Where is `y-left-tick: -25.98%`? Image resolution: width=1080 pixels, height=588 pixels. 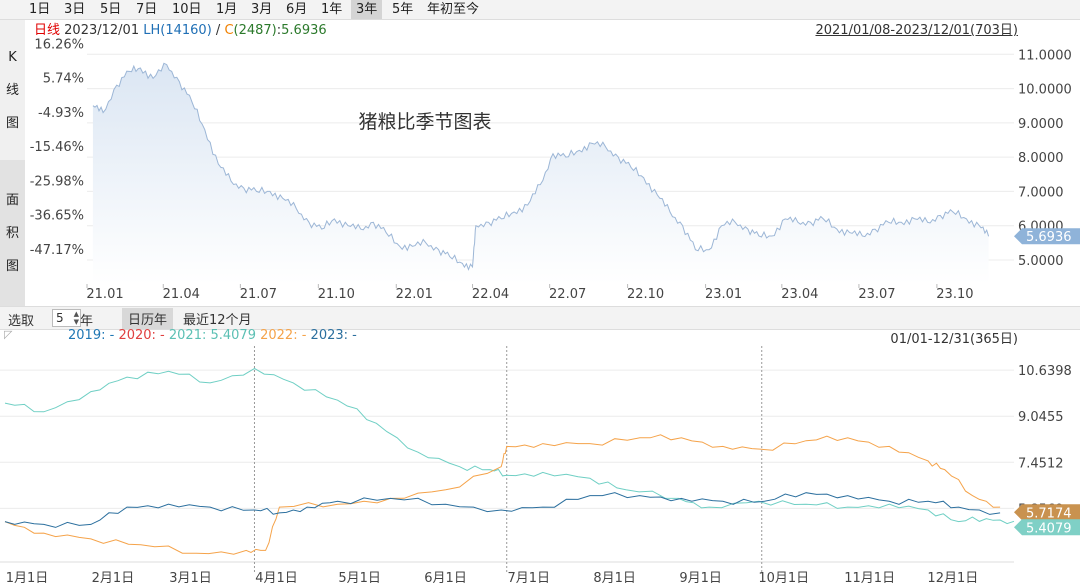 y-left-tick: -25.98% is located at coordinates (57, 181).